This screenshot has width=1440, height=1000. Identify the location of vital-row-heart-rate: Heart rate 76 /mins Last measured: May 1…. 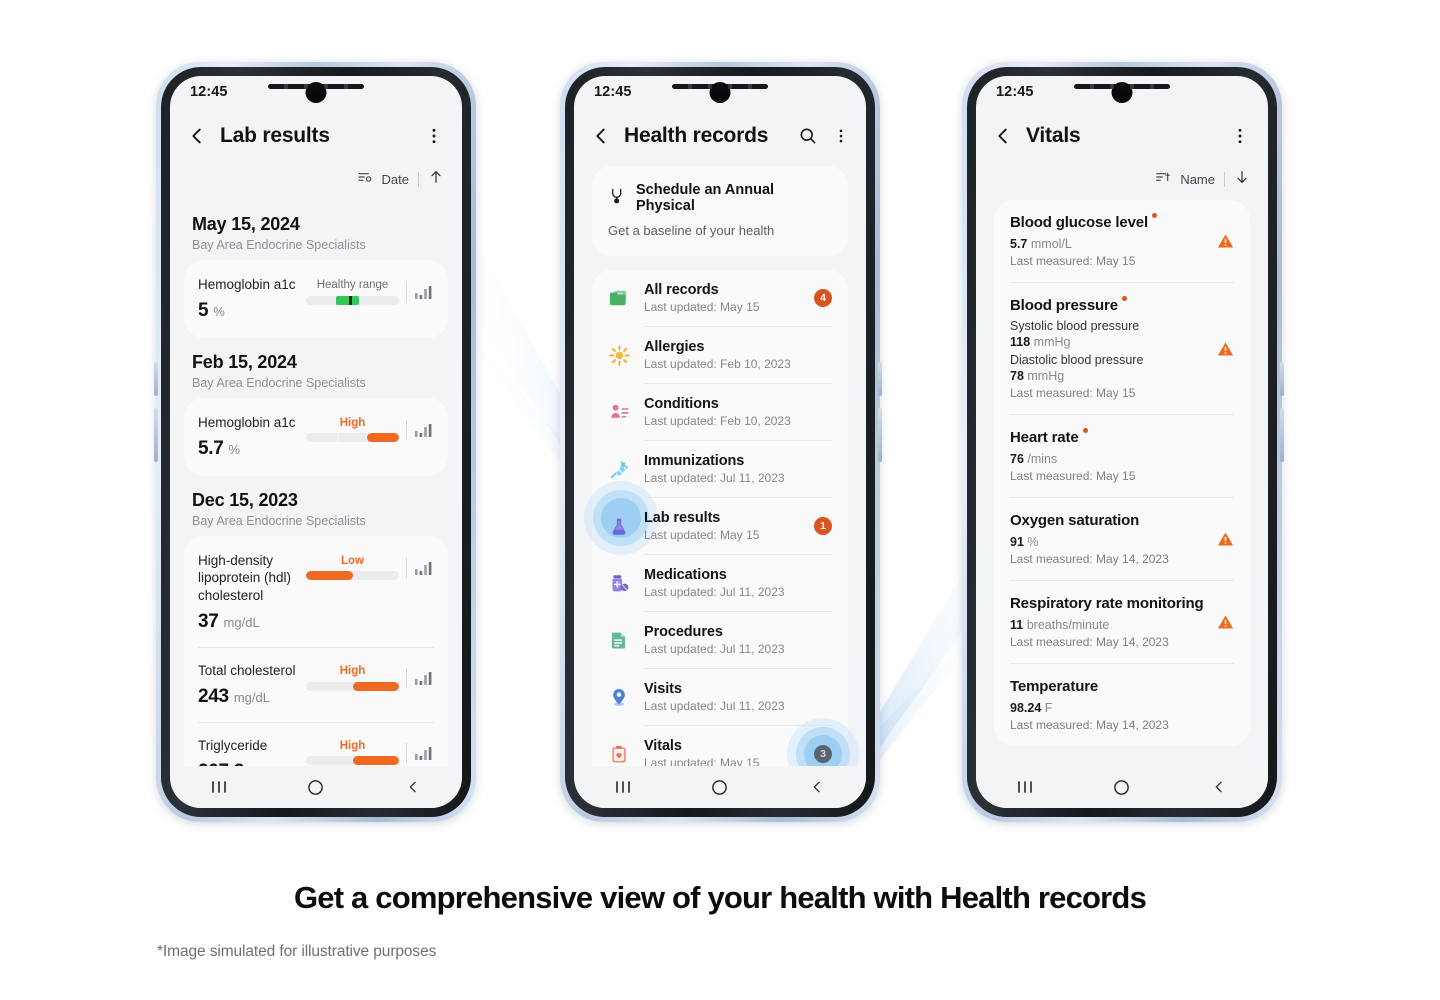
(1122, 456).